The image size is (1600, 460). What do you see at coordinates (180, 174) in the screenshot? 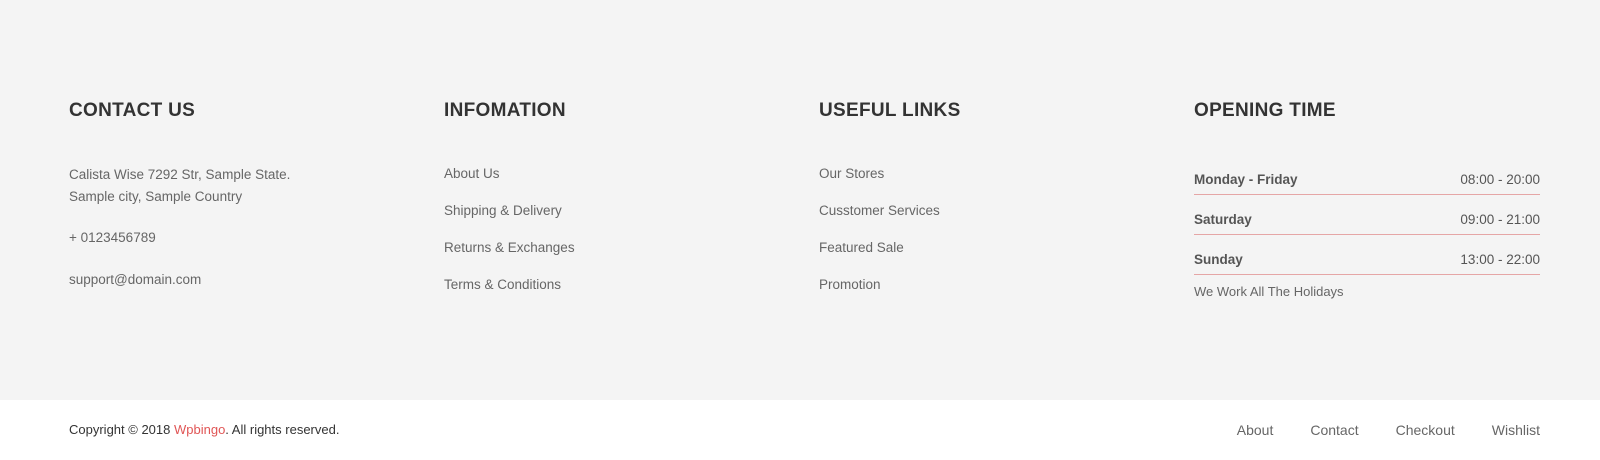
I see `address-line-1: Calista Wise 7292 Str, Sample State.` at bounding box center [180, 174].